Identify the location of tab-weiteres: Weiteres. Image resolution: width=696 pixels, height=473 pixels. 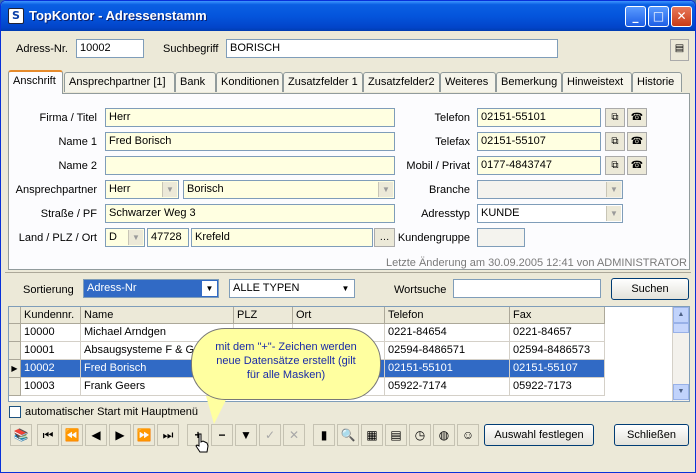
(468, 82).